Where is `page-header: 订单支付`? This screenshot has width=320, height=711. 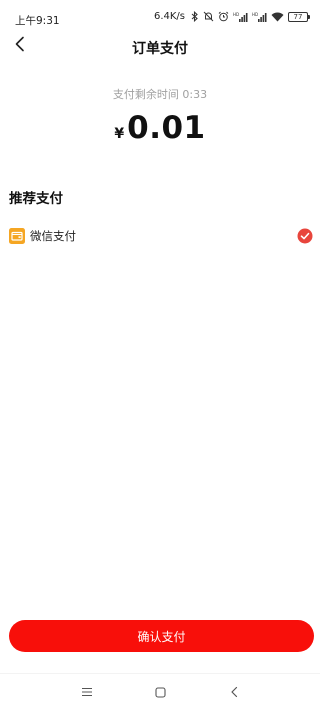 page-header: 订单支付 is located at coordinates (160, 47).